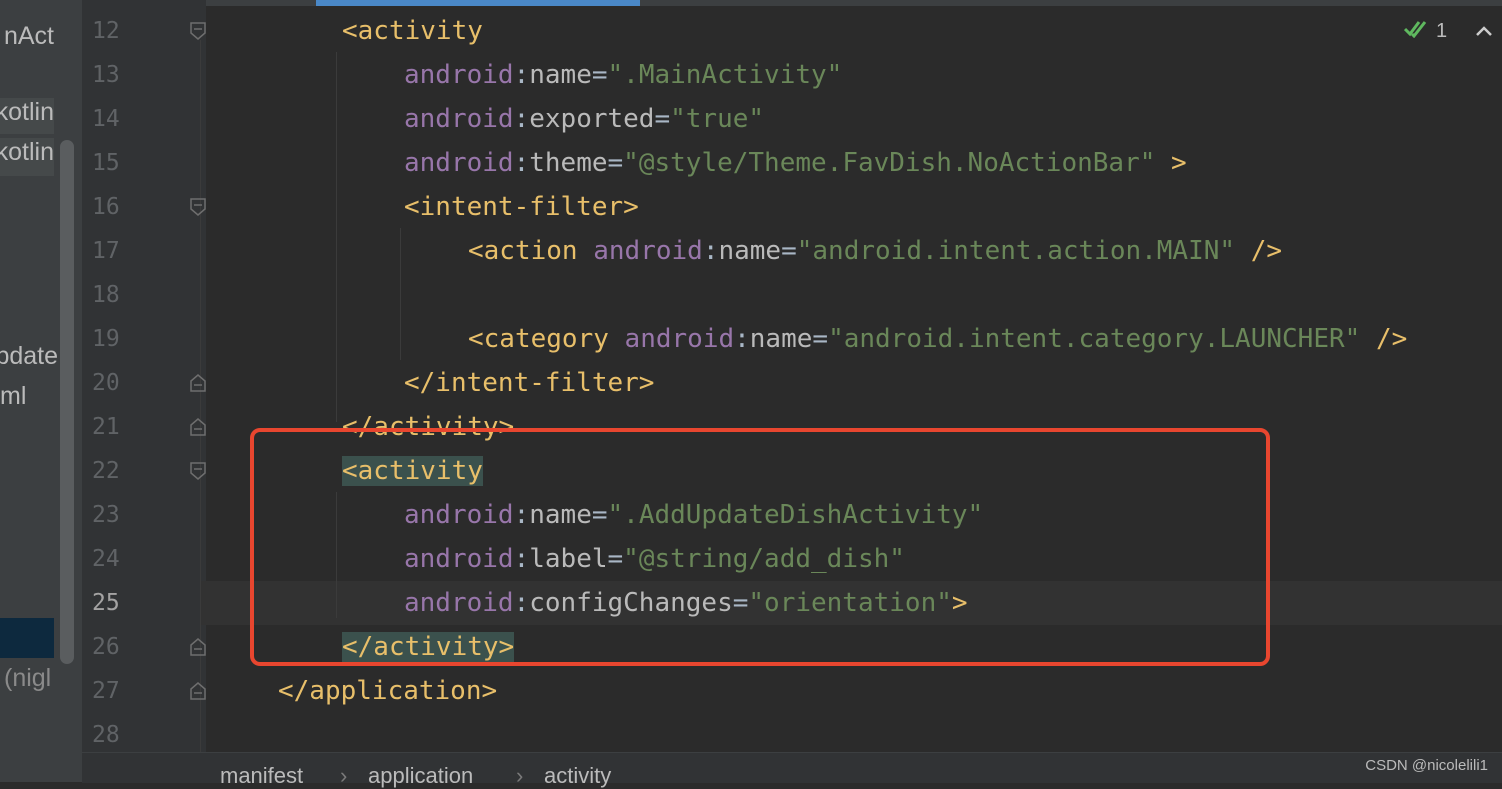  I want to click on code-line: android:name=".AddUpdateDishActivity", so click(693, 515).